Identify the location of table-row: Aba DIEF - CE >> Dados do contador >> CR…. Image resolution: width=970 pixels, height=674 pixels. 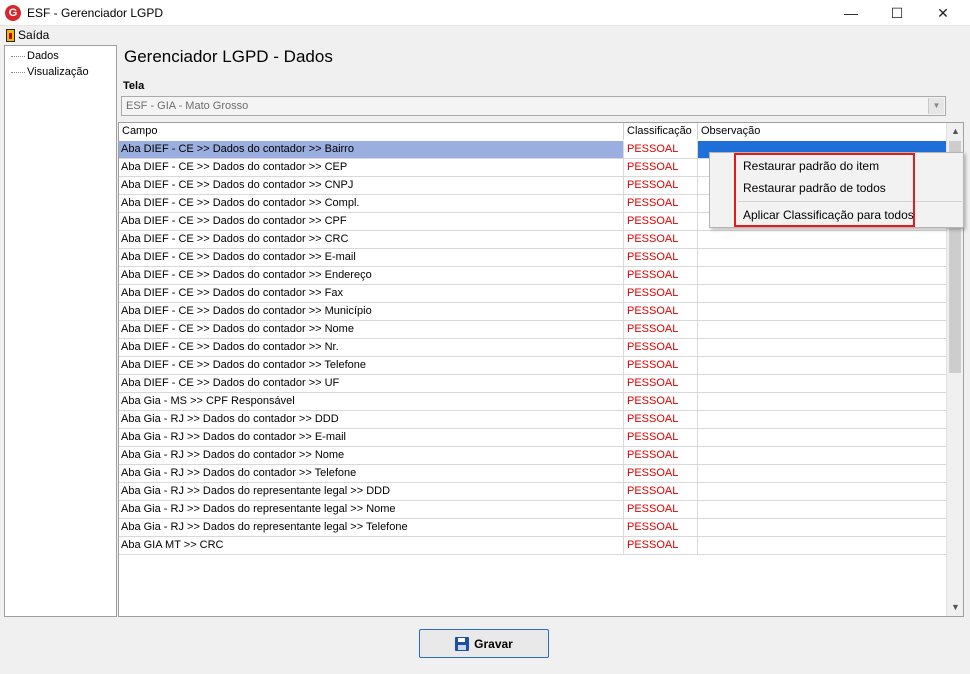
(533, 240).